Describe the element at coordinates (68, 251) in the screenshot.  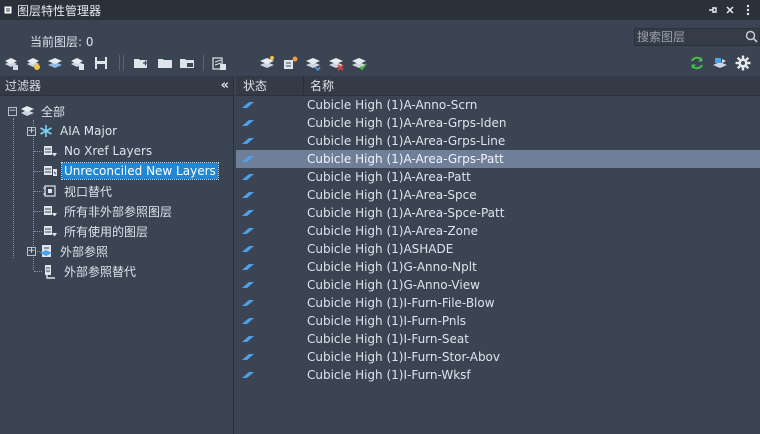
I see `tree-item-xref: + 外部参照` at that location.